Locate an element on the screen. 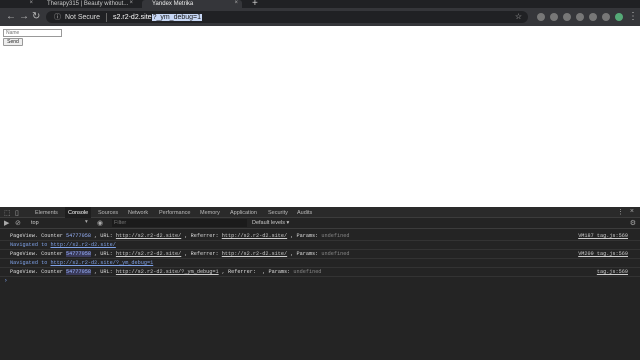  show-sidebar-icon: ▶ is located at coordinates (6, 223).